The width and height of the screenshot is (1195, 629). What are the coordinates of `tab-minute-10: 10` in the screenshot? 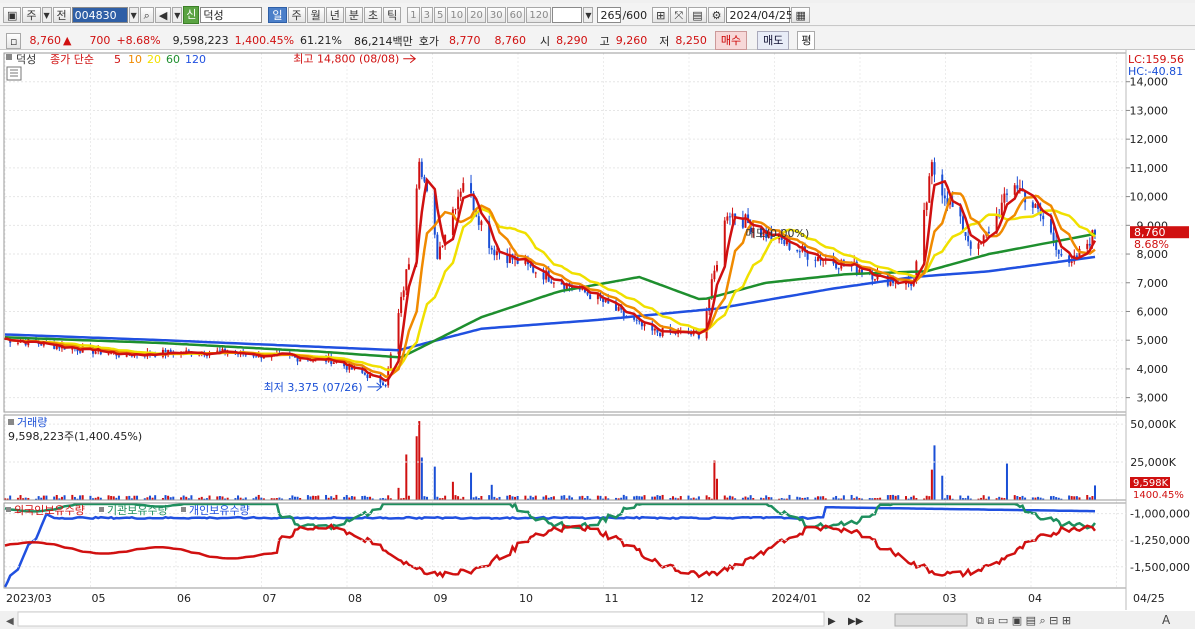 It's located at (457, 15).